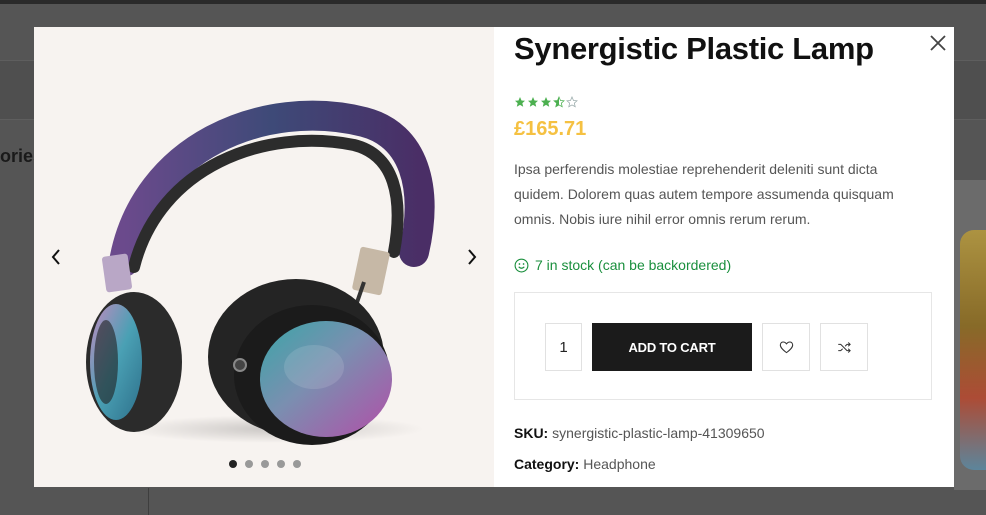 The width and height of the screenshot is (986, 515). I want to click on prev-slide-button, so click(56, 257).